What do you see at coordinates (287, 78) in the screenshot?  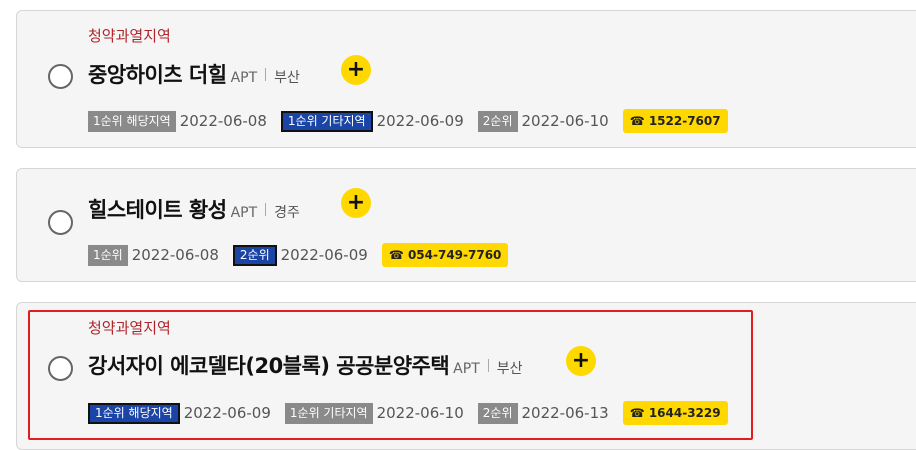 I see `location: 부산` at bounding box center [287, 78].